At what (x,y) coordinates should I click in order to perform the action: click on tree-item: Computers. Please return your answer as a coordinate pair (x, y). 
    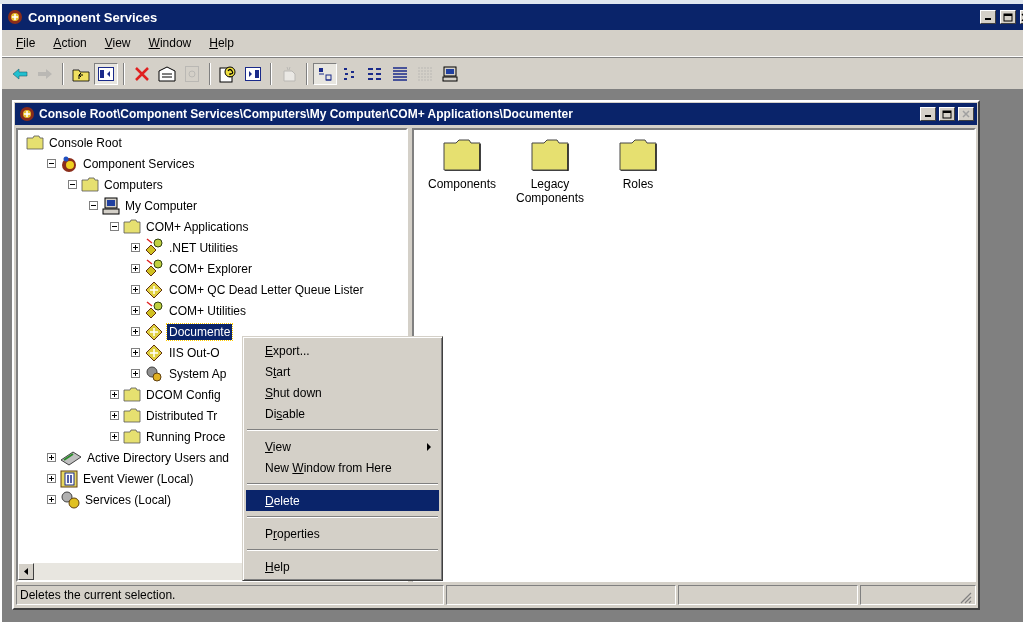
    Looking at the image, I should click on (133, 184).